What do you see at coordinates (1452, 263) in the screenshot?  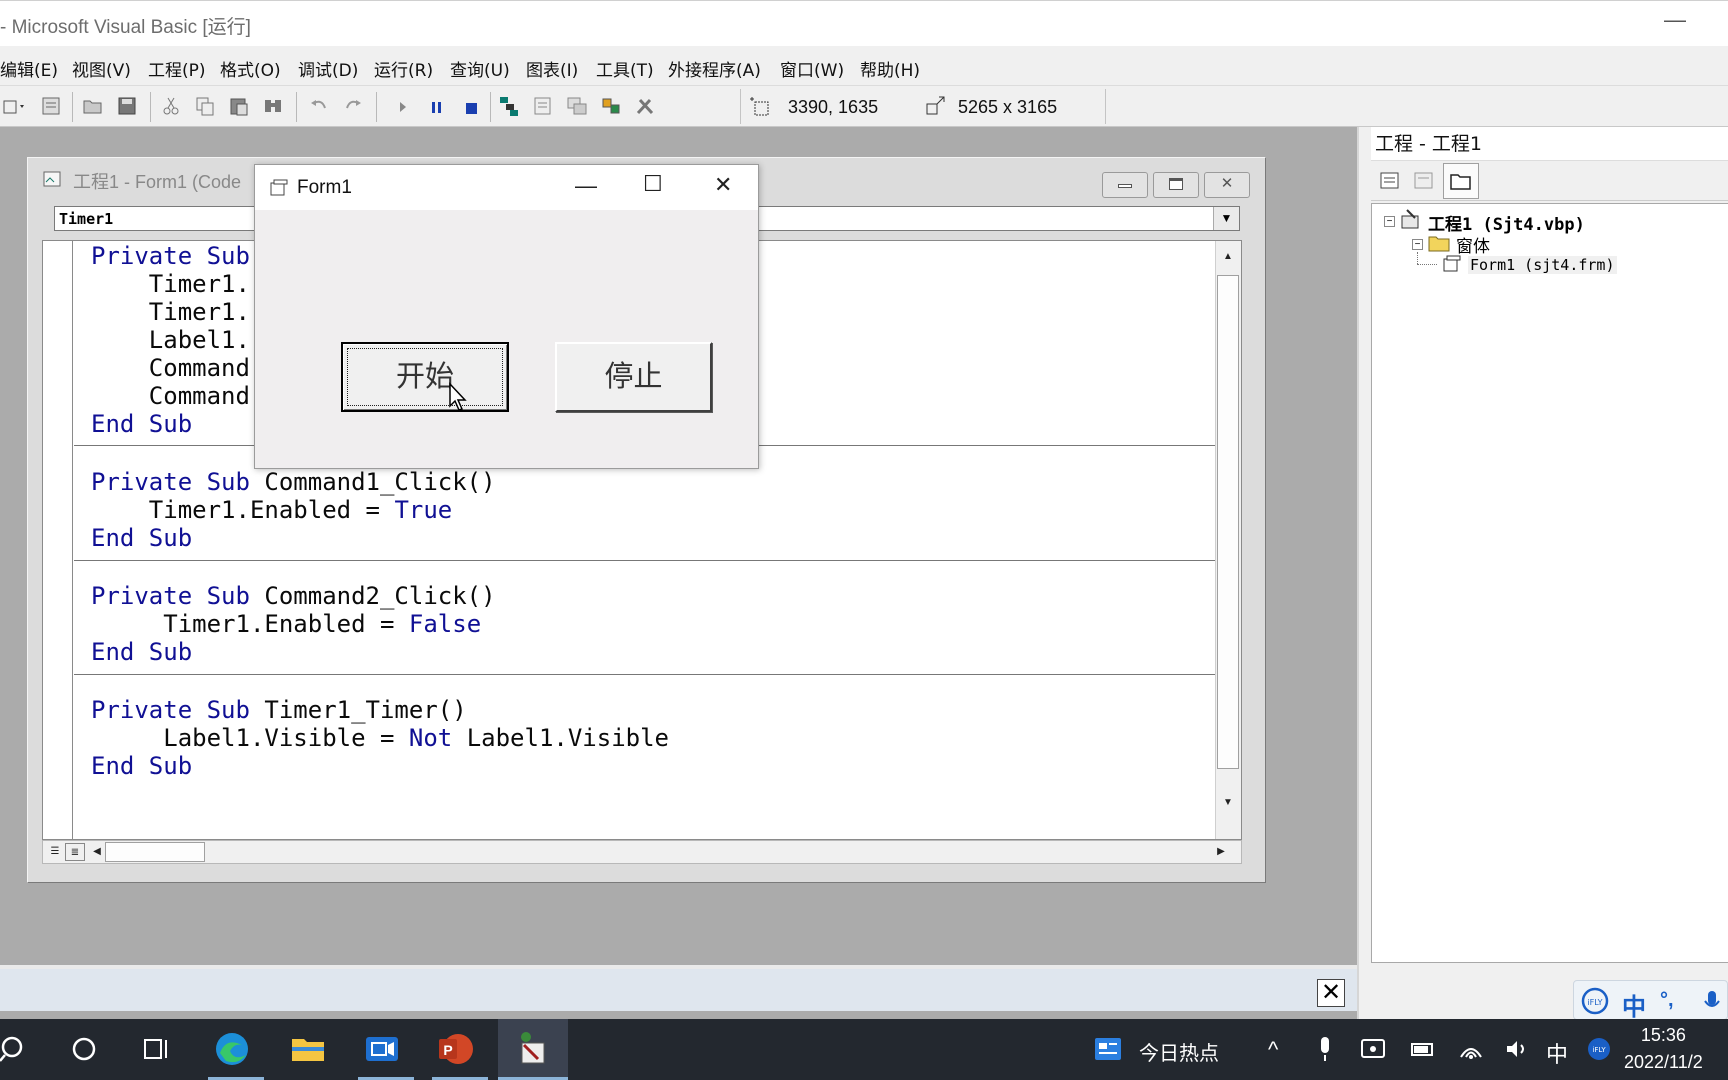 I see `form-icon` at bounding box center [1452, 263].